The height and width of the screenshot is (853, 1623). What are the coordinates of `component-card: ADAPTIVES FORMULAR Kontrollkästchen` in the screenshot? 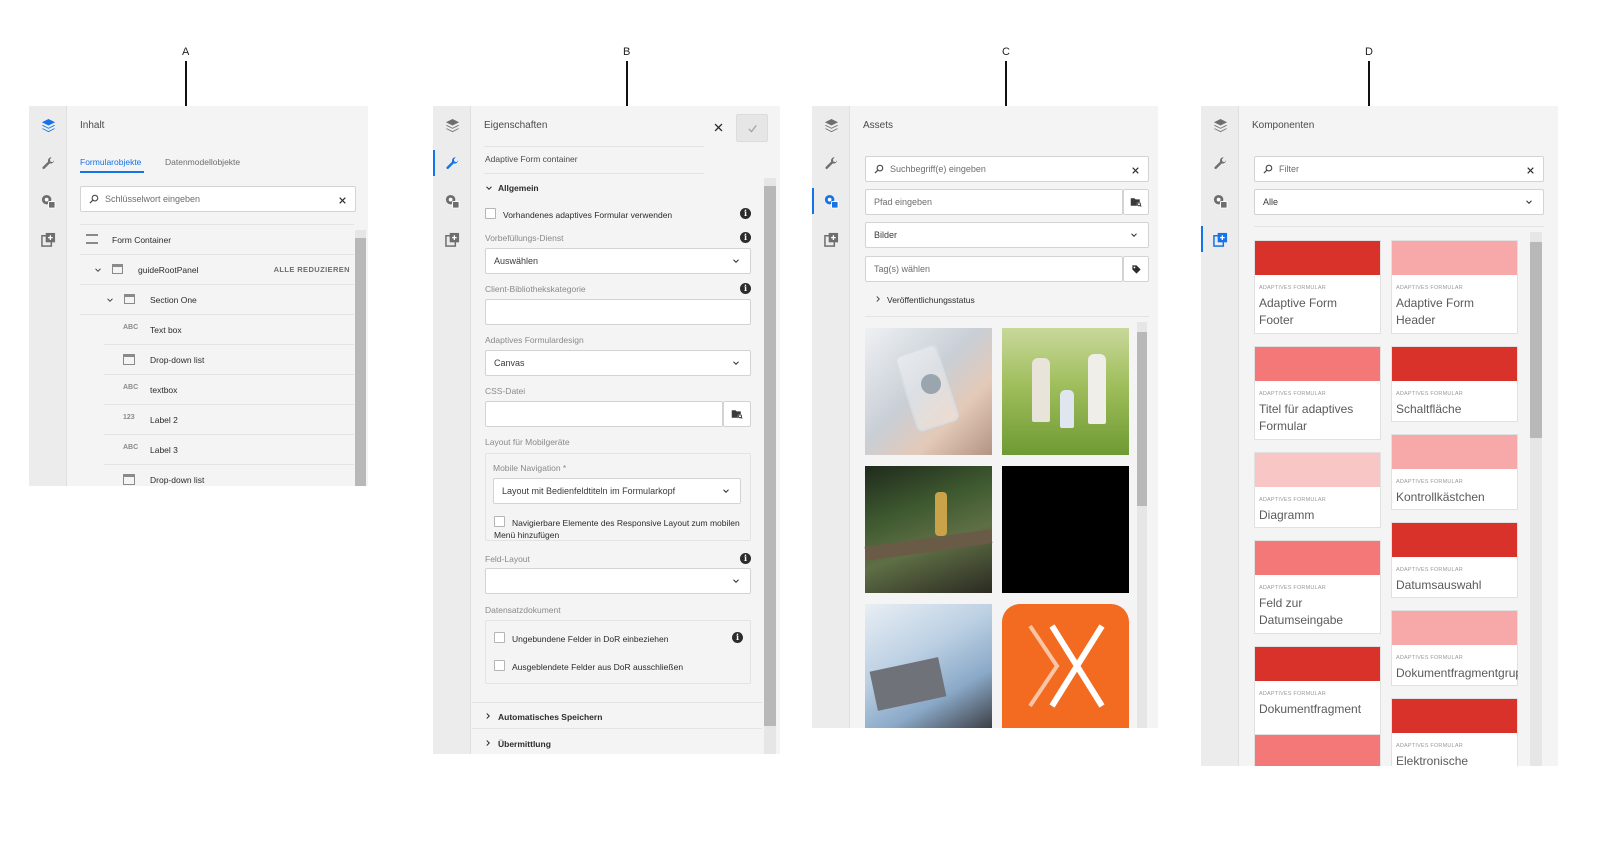 It's located at (1454, 472).